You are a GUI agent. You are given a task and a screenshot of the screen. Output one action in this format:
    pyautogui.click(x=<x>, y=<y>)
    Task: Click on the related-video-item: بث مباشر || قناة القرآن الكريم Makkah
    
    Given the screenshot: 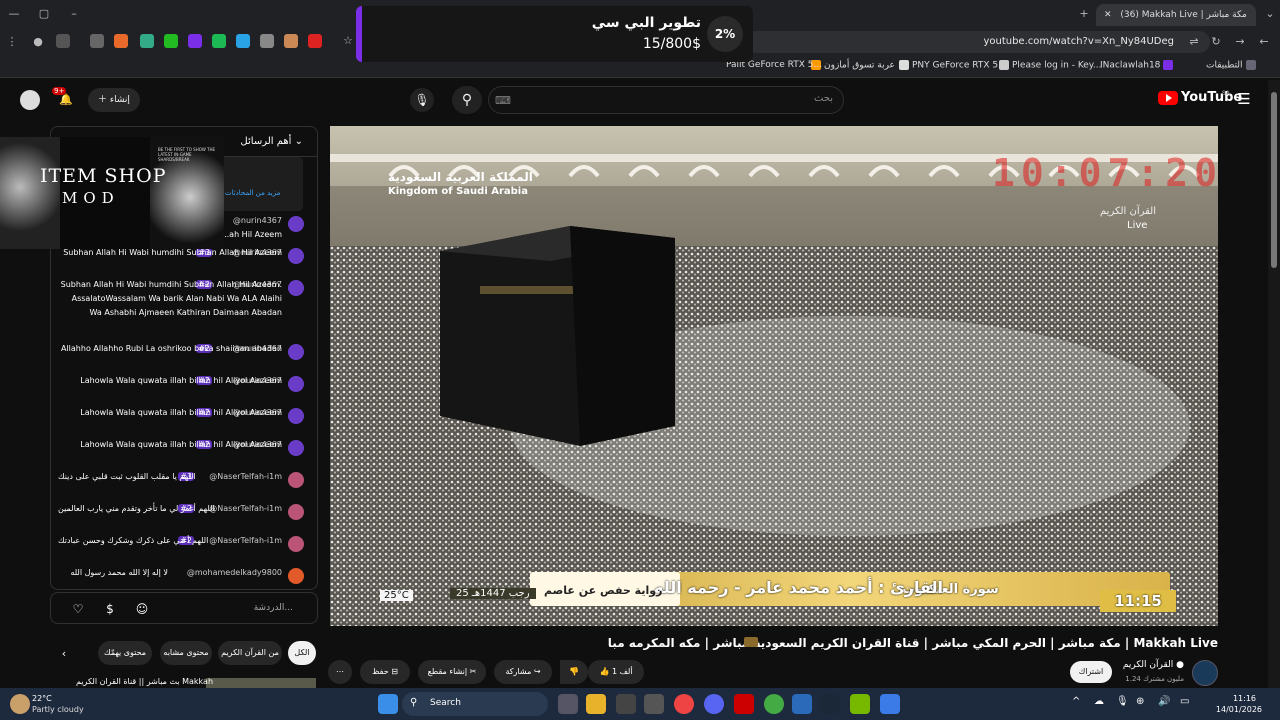 What is the action you would take?
    pyautogui.click(x=196, y=683)
    